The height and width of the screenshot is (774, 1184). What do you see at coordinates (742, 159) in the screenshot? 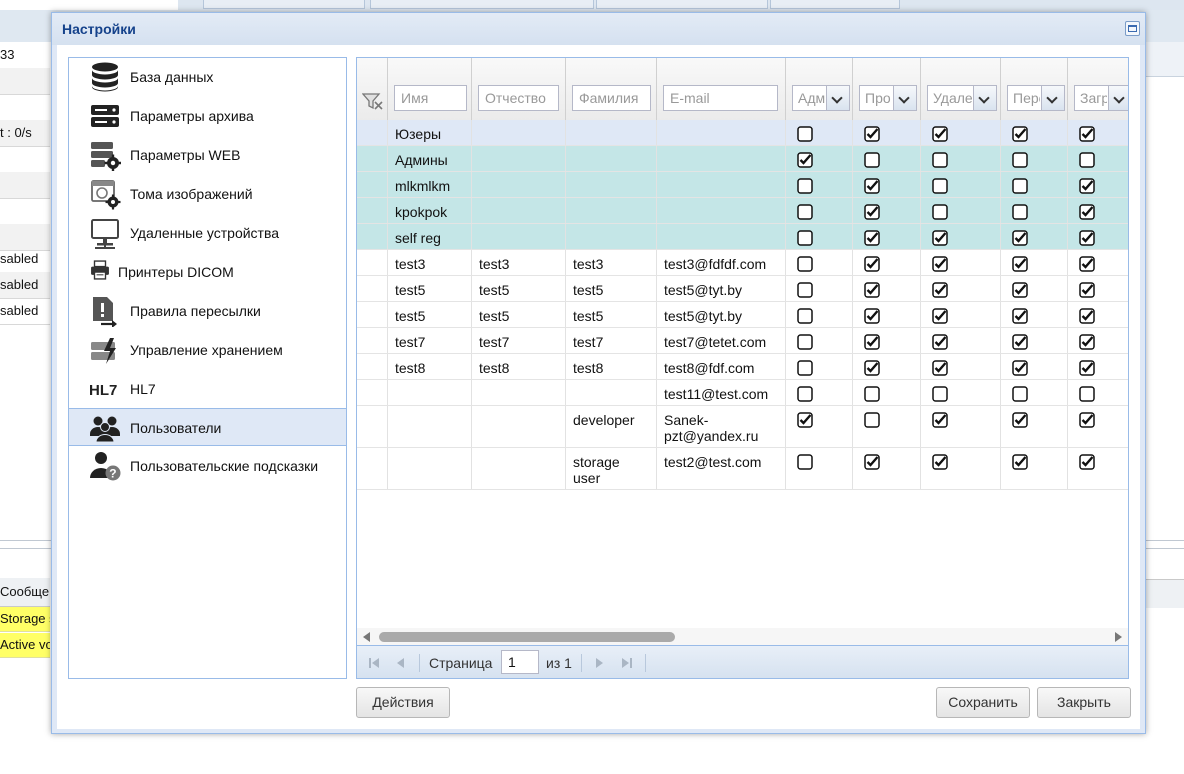
I see `group-row: Админы` at bounding box center [742, 159].